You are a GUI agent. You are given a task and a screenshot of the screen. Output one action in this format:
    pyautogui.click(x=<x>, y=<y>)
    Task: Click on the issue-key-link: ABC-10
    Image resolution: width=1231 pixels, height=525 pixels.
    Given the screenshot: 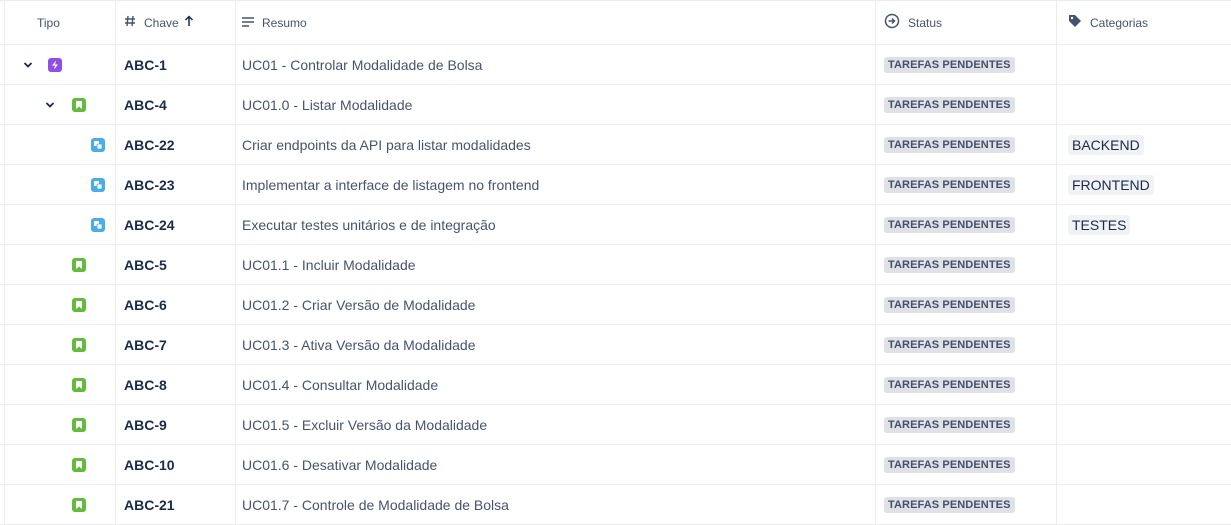 What is the action you would take?
    pyautogui.click(x=149, y=465)
    